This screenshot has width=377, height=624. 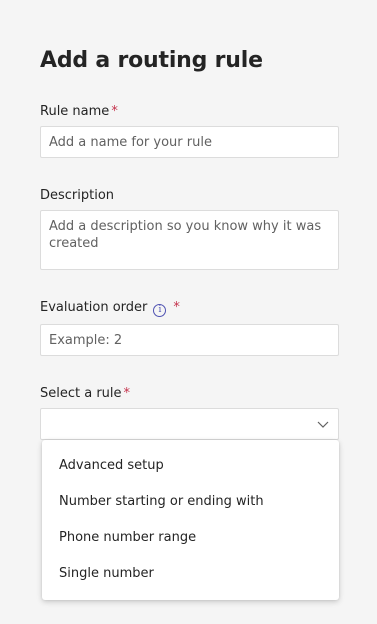 I want to click on option-number-starting-ending: Number starting or ending with, so click(x=190, y=502).